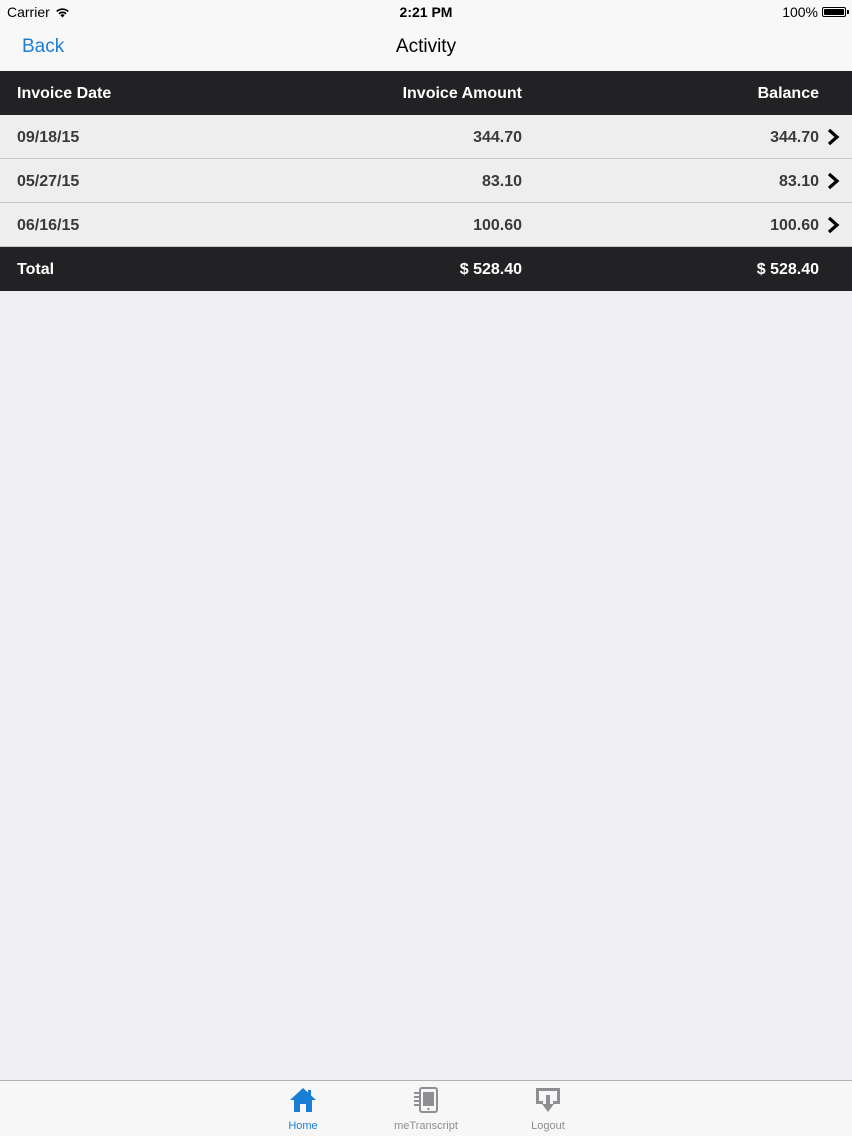  I want to click on balance-cell: 344.70, so click(794, 137).